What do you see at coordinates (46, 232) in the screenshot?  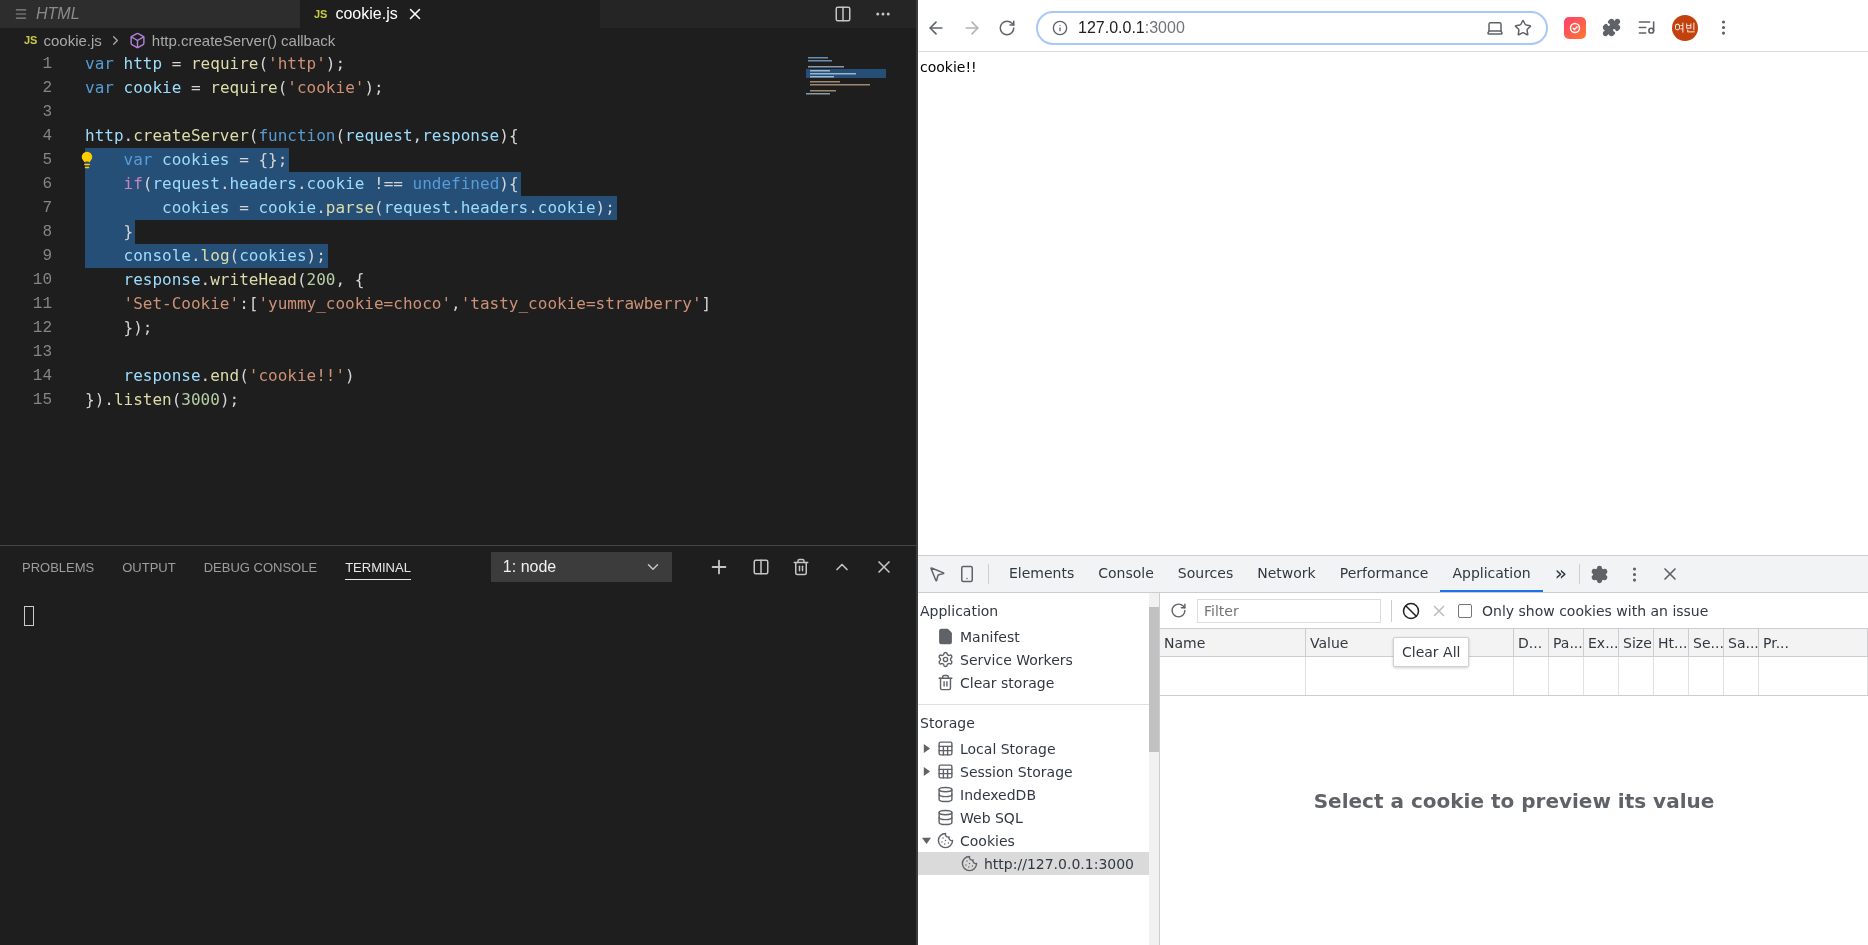 I see `line-number: 8` at bounding box center [46, 232].